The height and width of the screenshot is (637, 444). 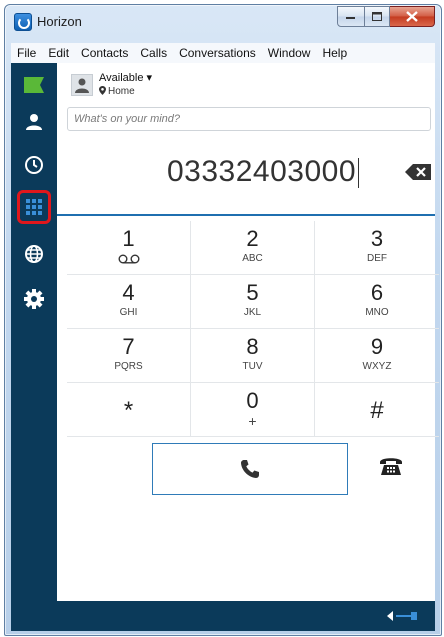 I want to click on dialpad-icon, so click(x=34, y=207).